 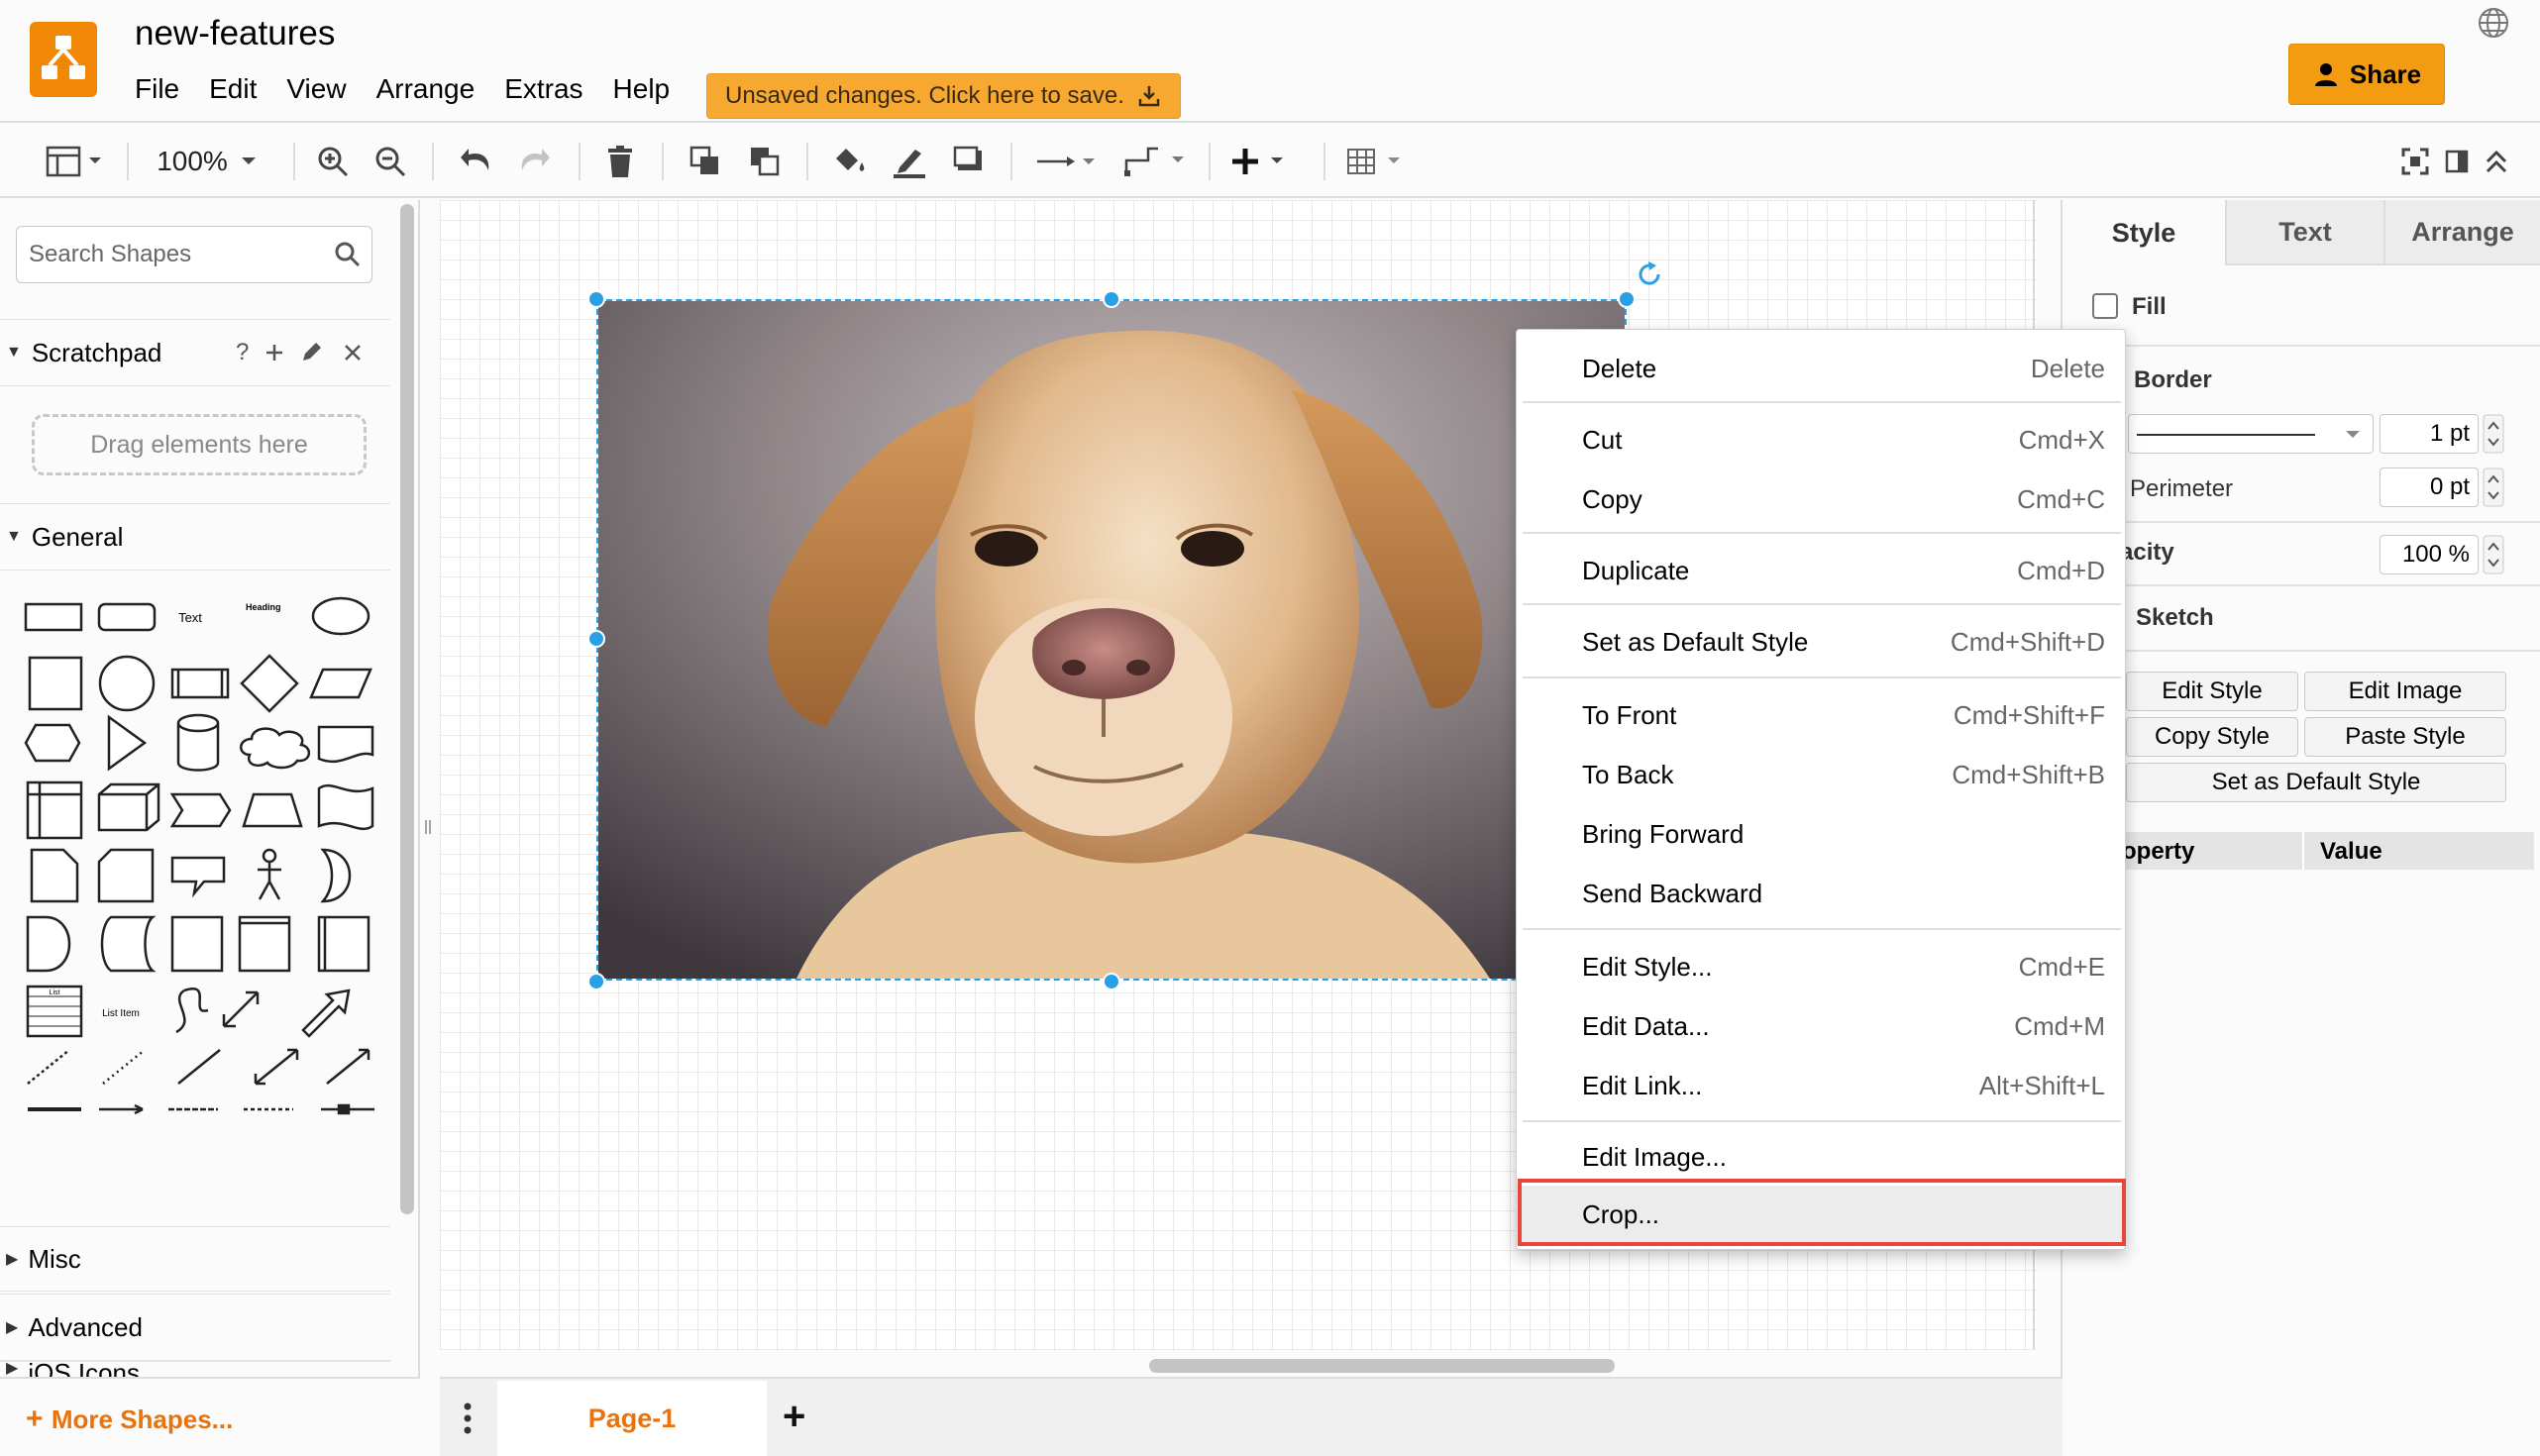 I want to click on unsaved-changes-button: Unsaved changes. Click here to save., so click(x=943, y=96).